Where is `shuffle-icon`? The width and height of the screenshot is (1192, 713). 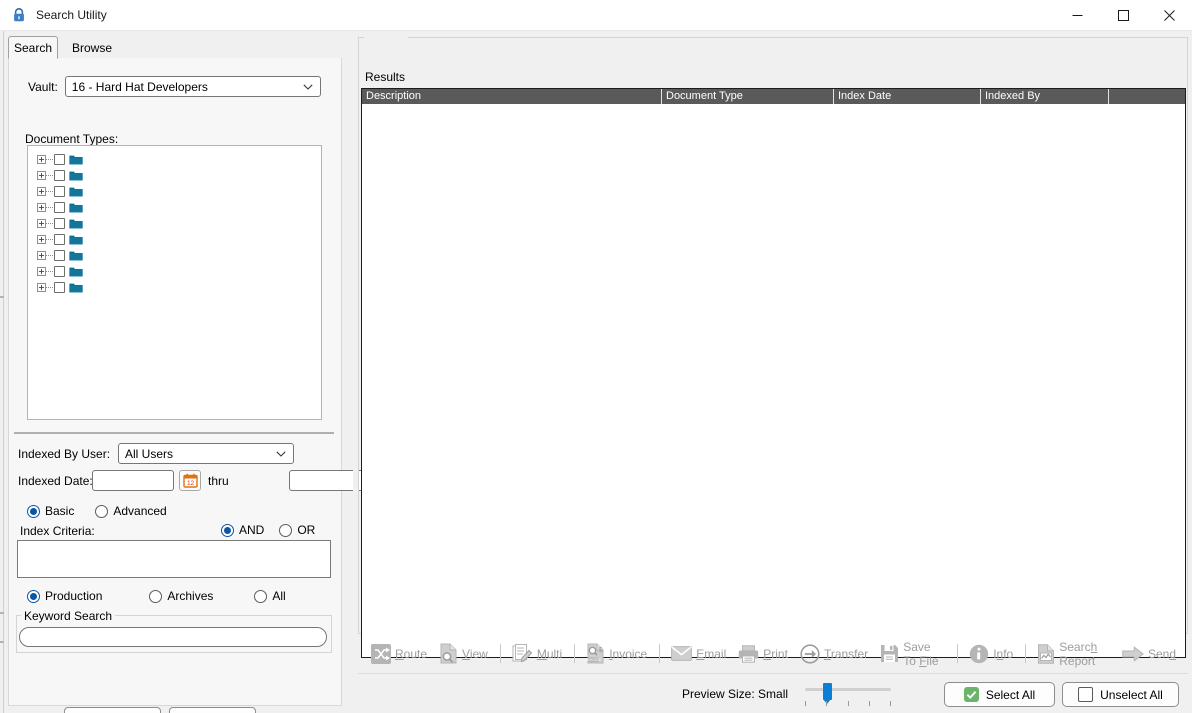
shuffle-icon is located at coordinates (381, 653).